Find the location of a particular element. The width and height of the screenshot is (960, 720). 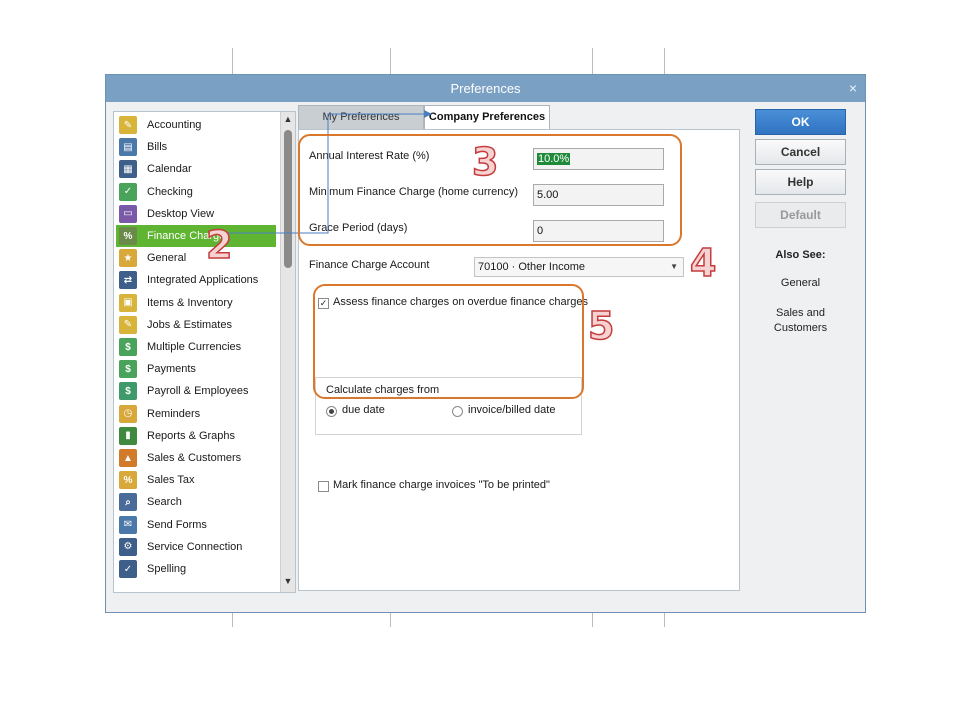

scrollbar: ▲ ▼ is located at coordinates (287, 352).